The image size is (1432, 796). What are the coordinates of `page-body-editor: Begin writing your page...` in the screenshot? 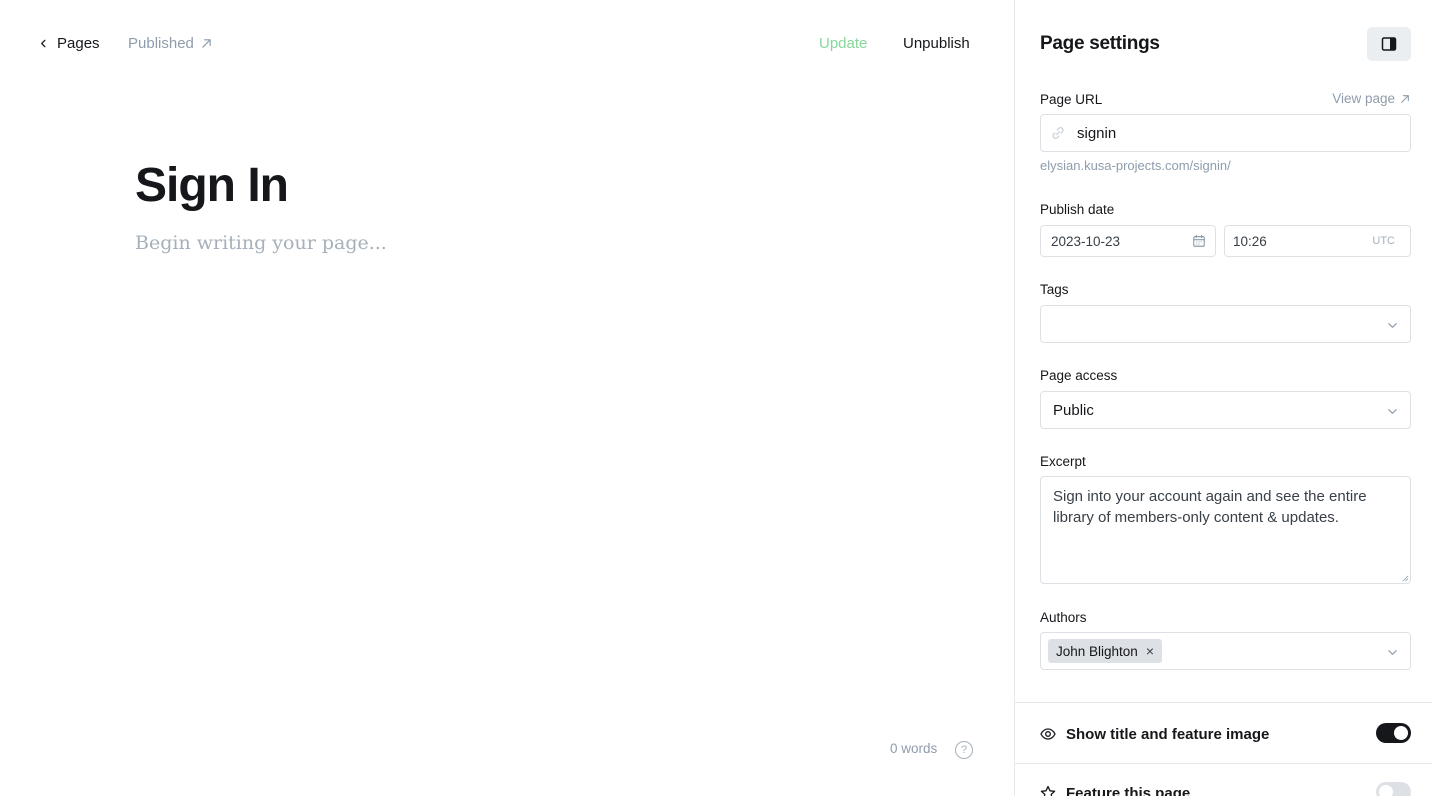 It's located at (261, 243).